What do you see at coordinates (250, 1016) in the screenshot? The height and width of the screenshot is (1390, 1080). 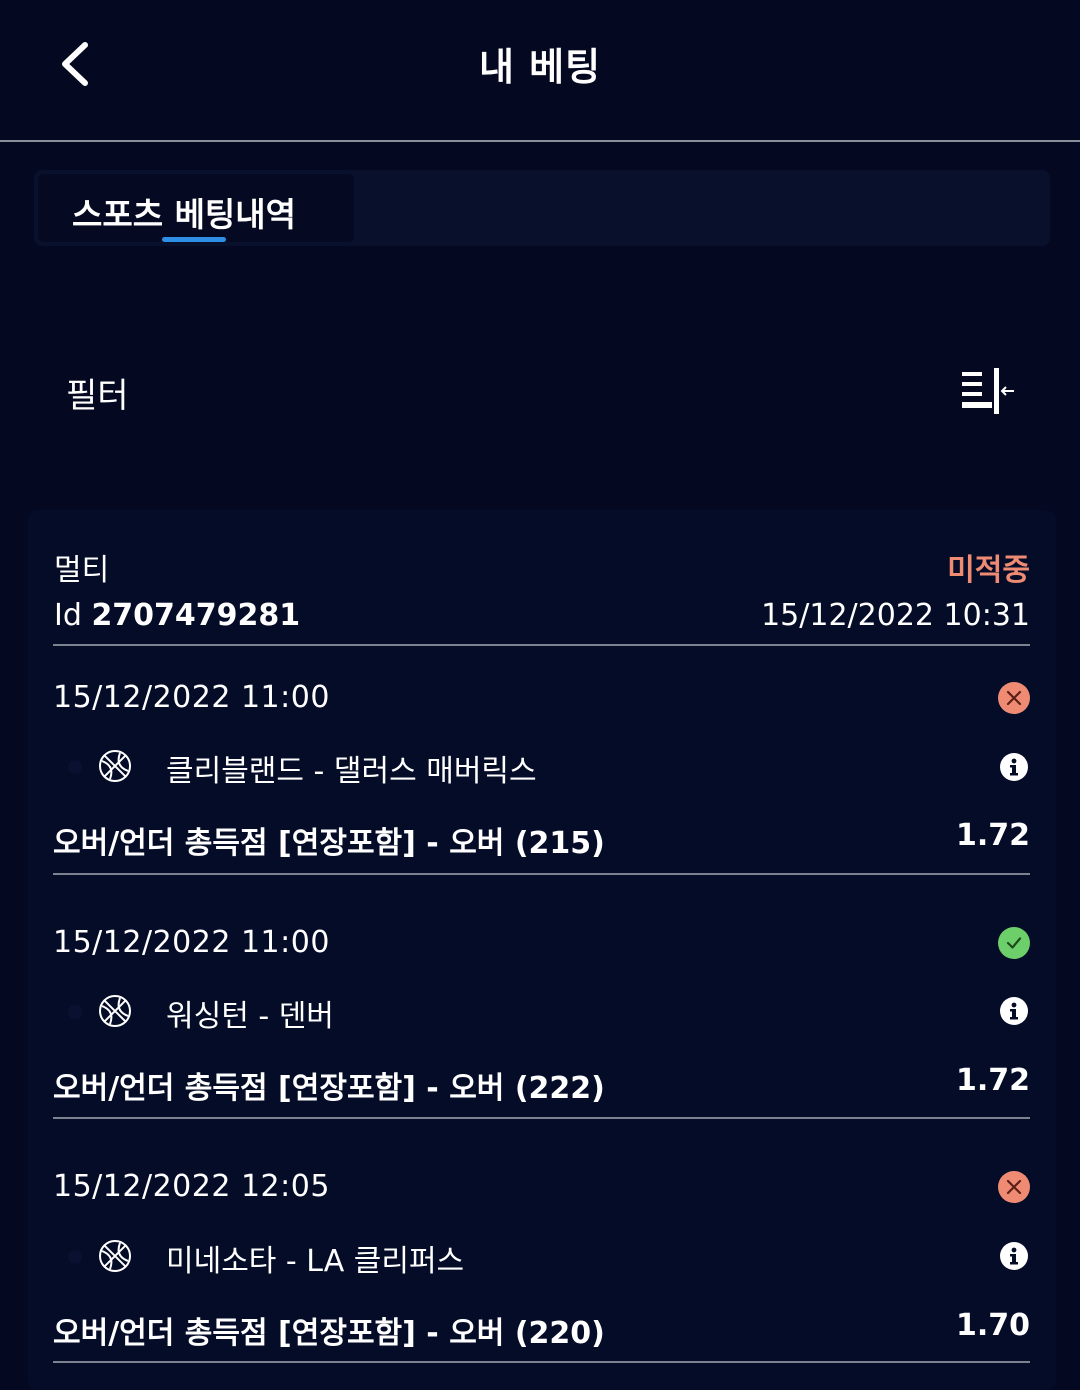 I see `leg-match: 워싱턴 - 덴버` at bounding box center [250, 1016].